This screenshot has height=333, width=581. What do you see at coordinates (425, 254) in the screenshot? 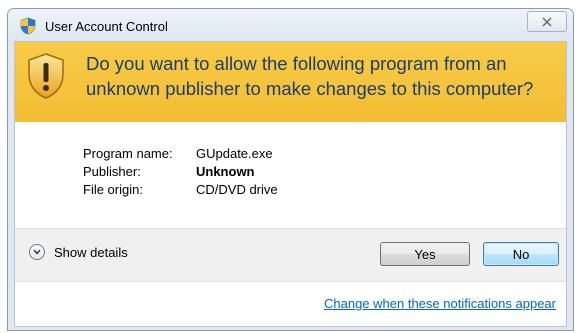
I see `yes-button: Yes` at bounding box center [425, 254].